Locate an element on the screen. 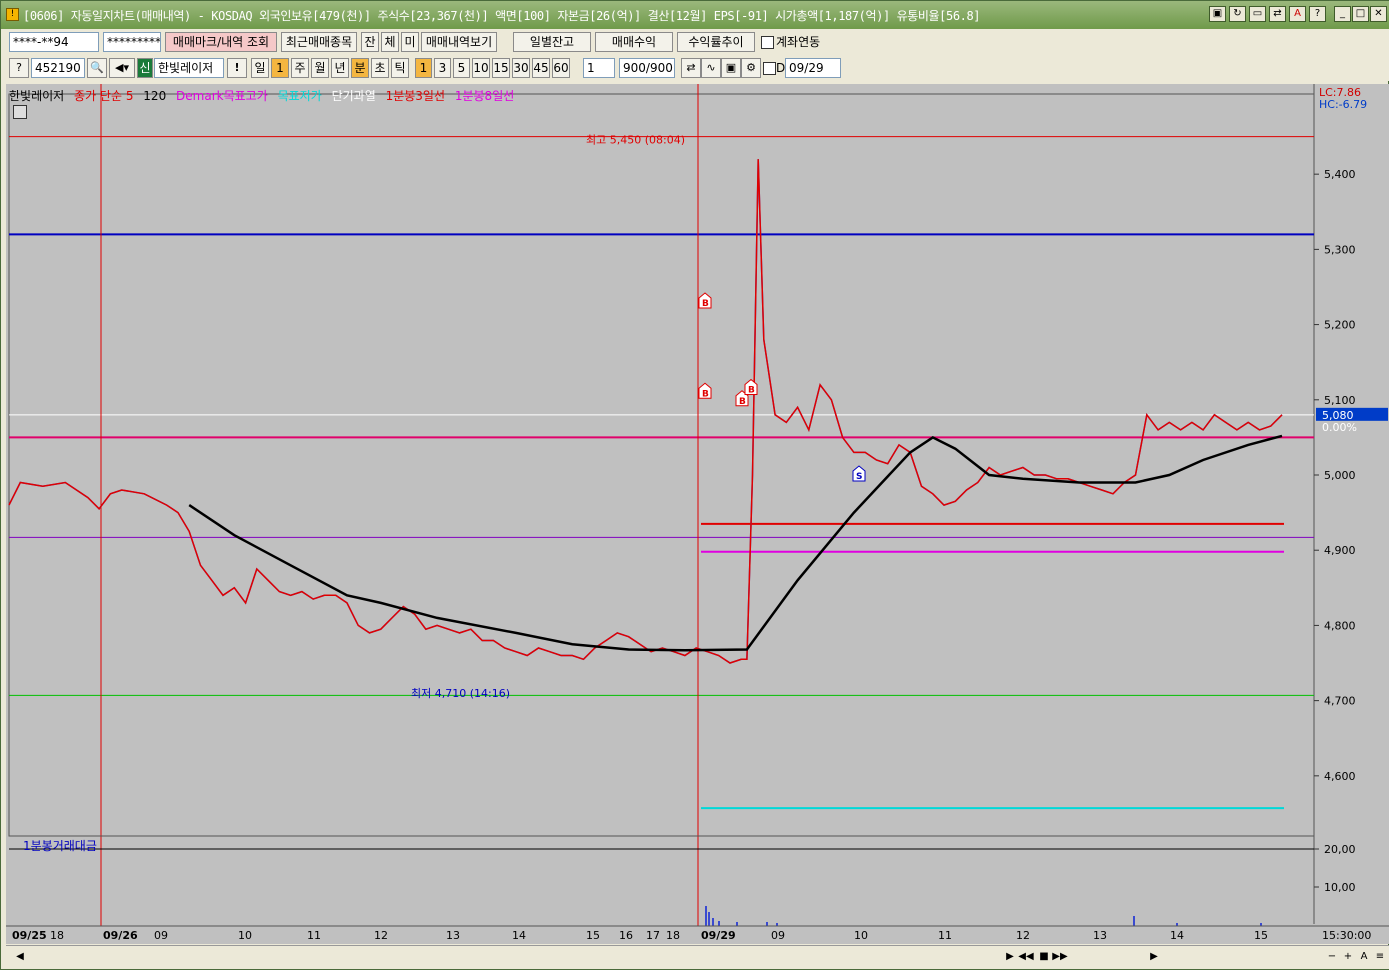  vol-tick-label: 10,00 is located at coordinates (1340, 887).